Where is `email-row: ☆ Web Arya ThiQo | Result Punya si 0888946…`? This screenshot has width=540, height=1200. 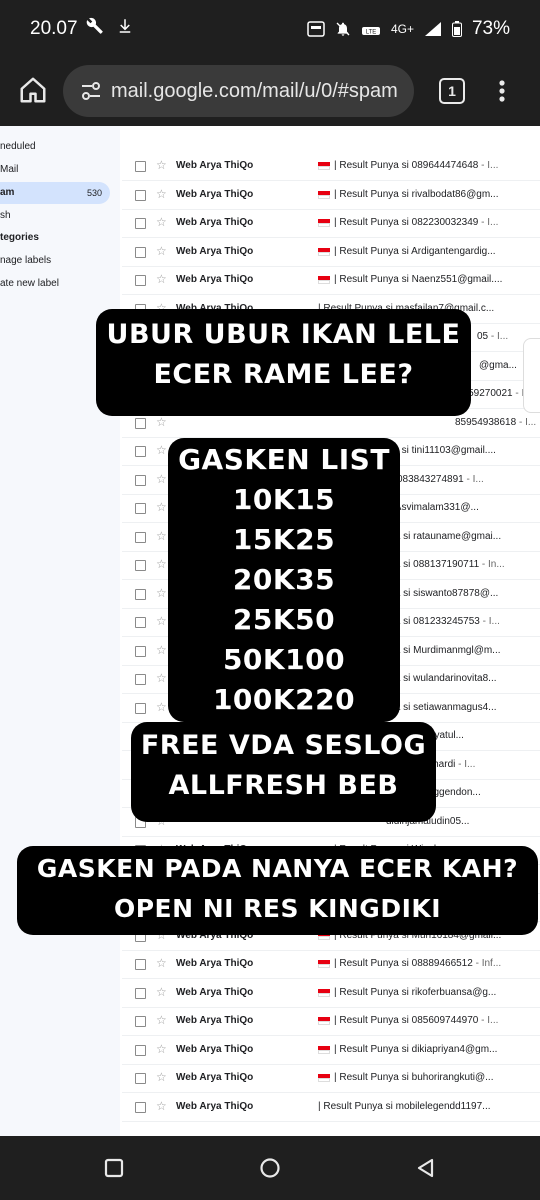 email-row: ☆ Web Arya ThiQo | Result Punya si 0888946… is located at coordinates (331, 964).